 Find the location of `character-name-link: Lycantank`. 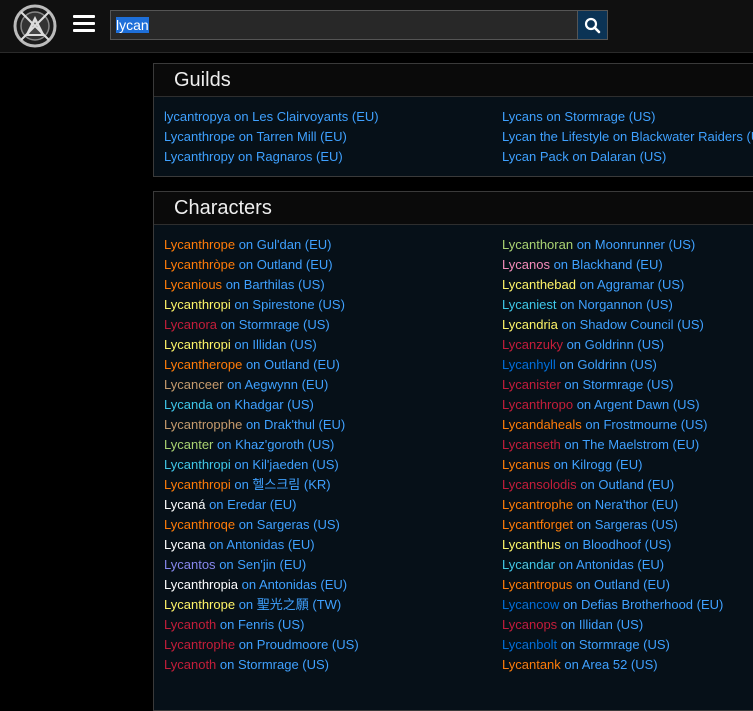

character-name-link: Lycantank is located at coordinates (531, 664).